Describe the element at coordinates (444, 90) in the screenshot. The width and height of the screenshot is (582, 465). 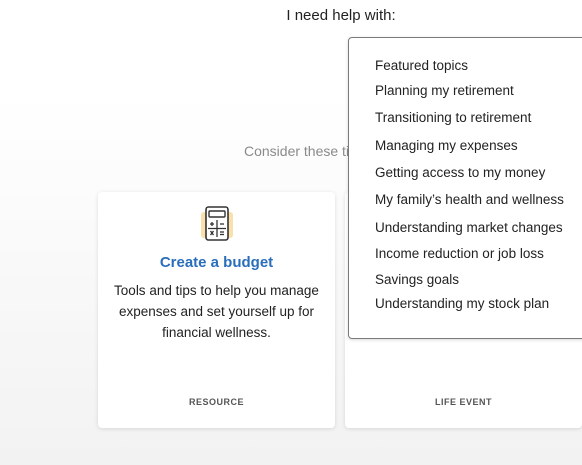
I see `dropdown-item-planning-retirement: Planning my retirement` at that location.